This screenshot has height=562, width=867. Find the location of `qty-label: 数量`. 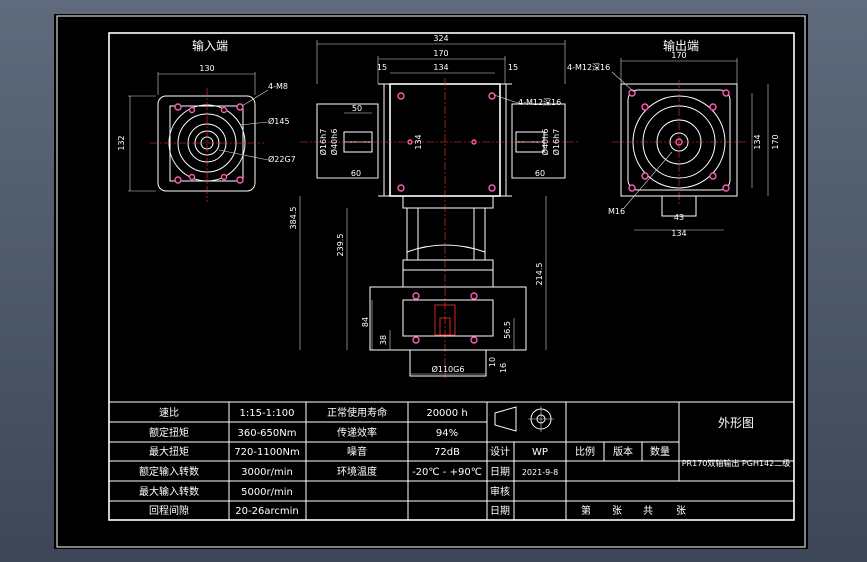

qty-label: 数量 is located at coordinates (660, 451).